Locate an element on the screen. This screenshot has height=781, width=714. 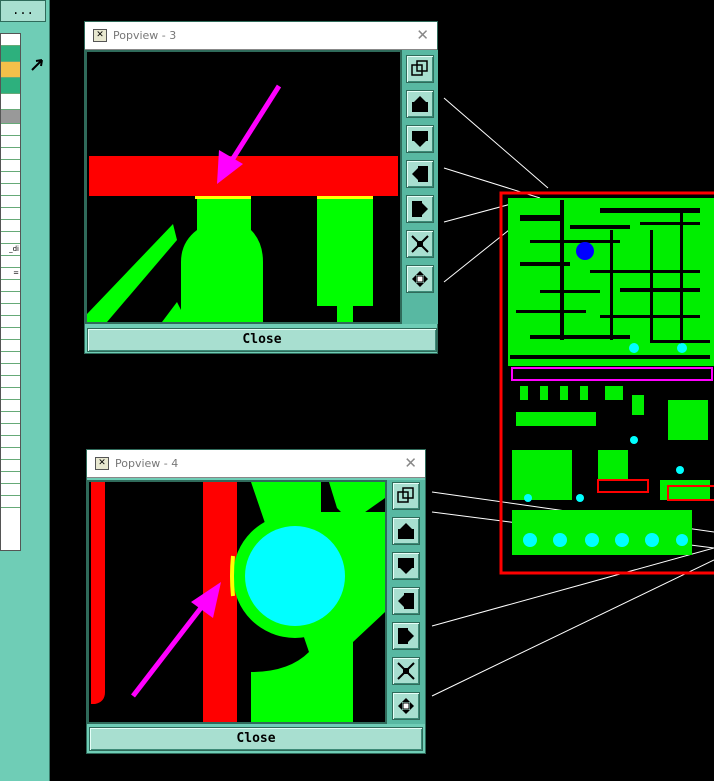
window-title: Popview - 3 is located at coordinates (145, 35).